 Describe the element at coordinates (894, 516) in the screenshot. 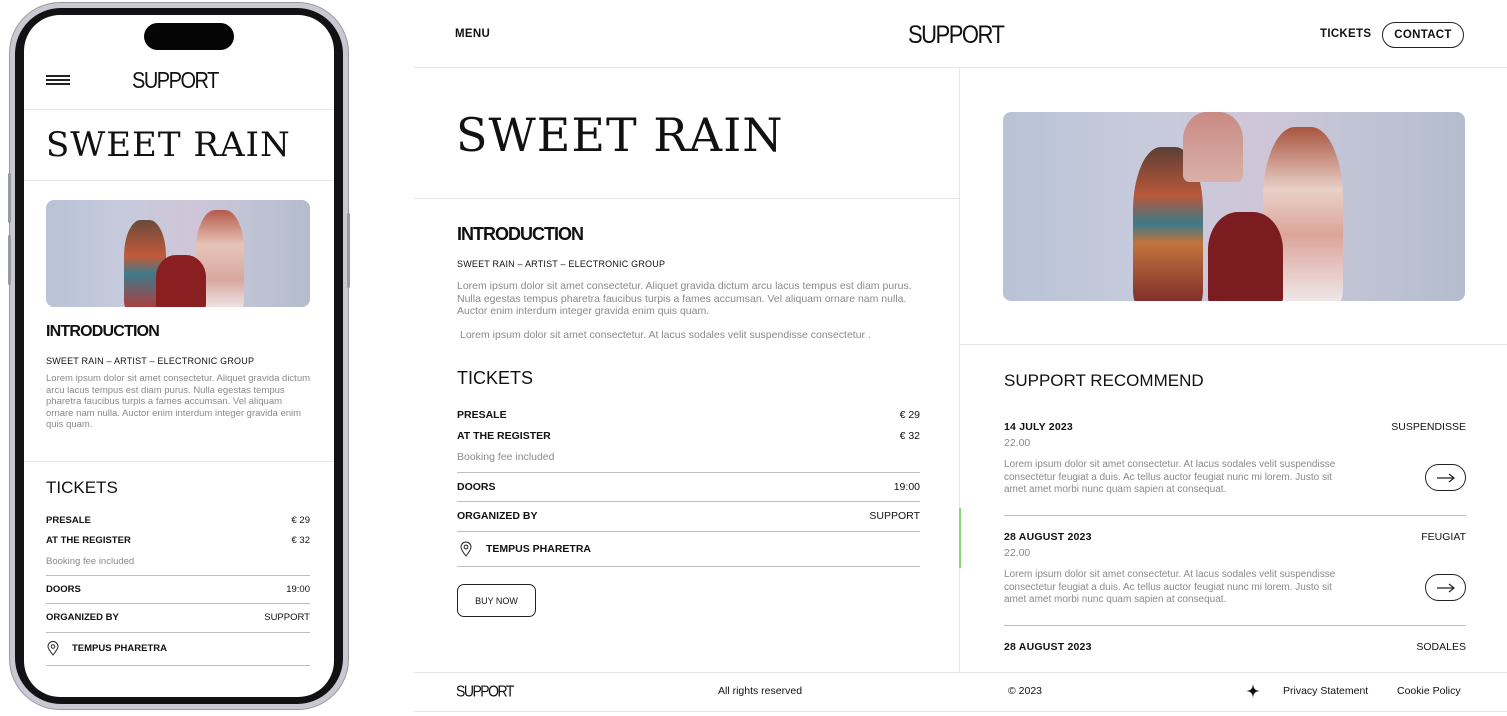

I see `organized-value: SUPPORT` at that location.